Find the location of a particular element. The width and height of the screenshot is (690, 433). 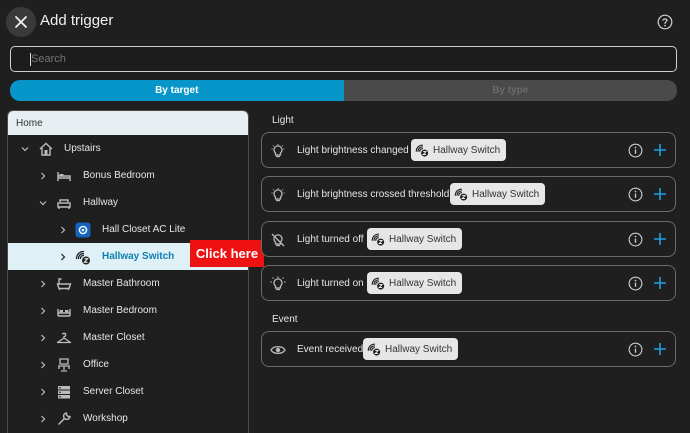

tree-item-label: Upstairs is located at coordinates (82, 148).